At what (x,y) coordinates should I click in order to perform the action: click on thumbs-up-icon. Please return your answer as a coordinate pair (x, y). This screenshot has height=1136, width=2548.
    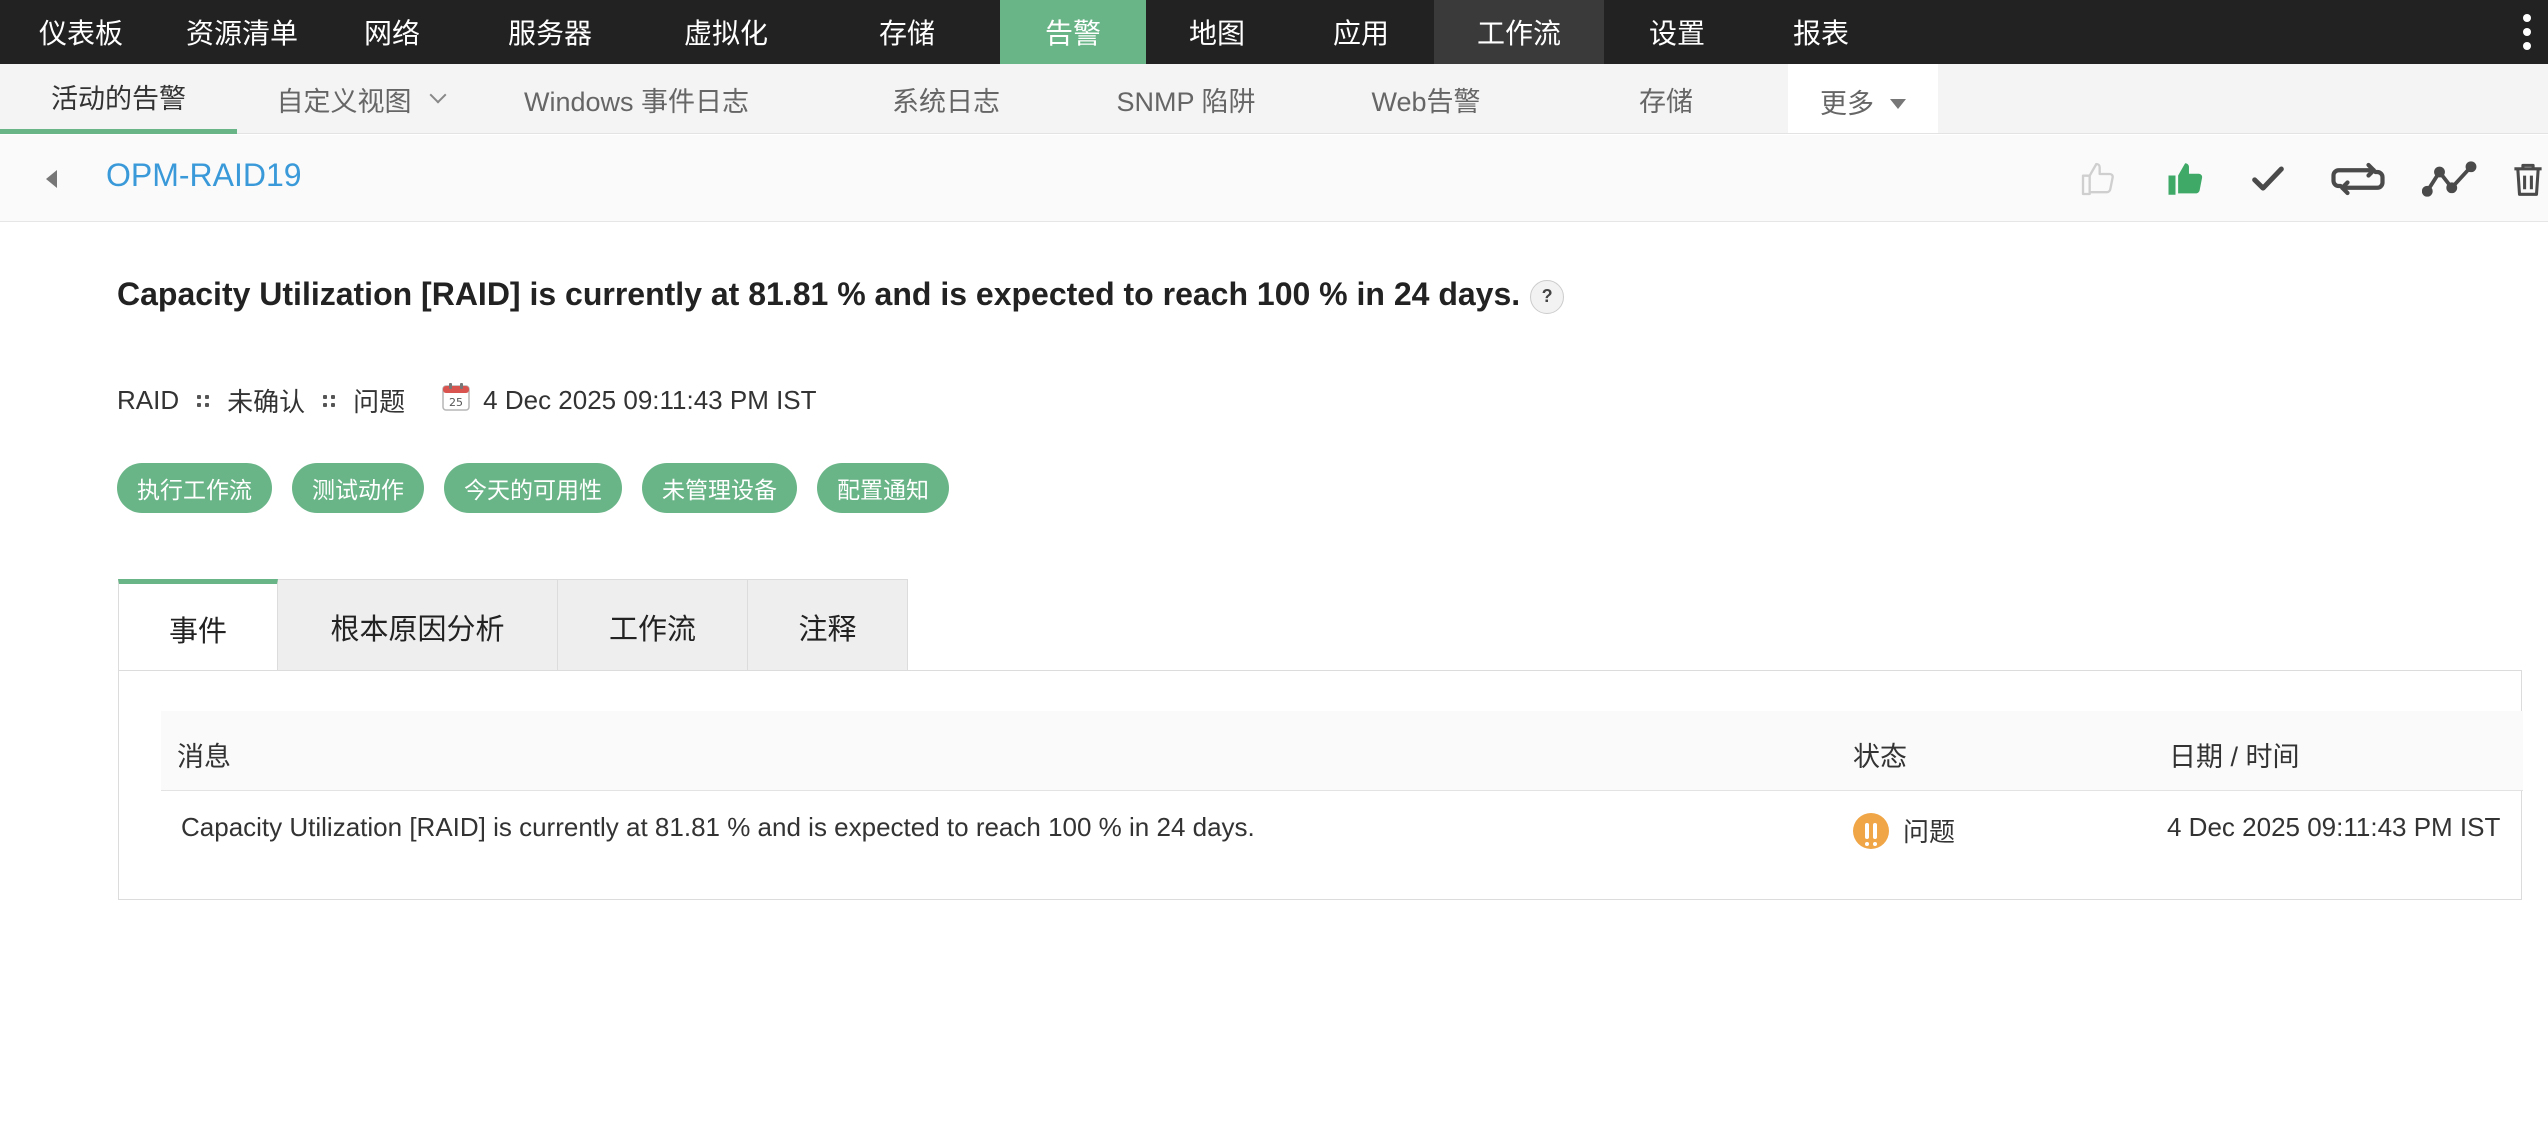
    Looking at the image, I should click on (2186, 179).